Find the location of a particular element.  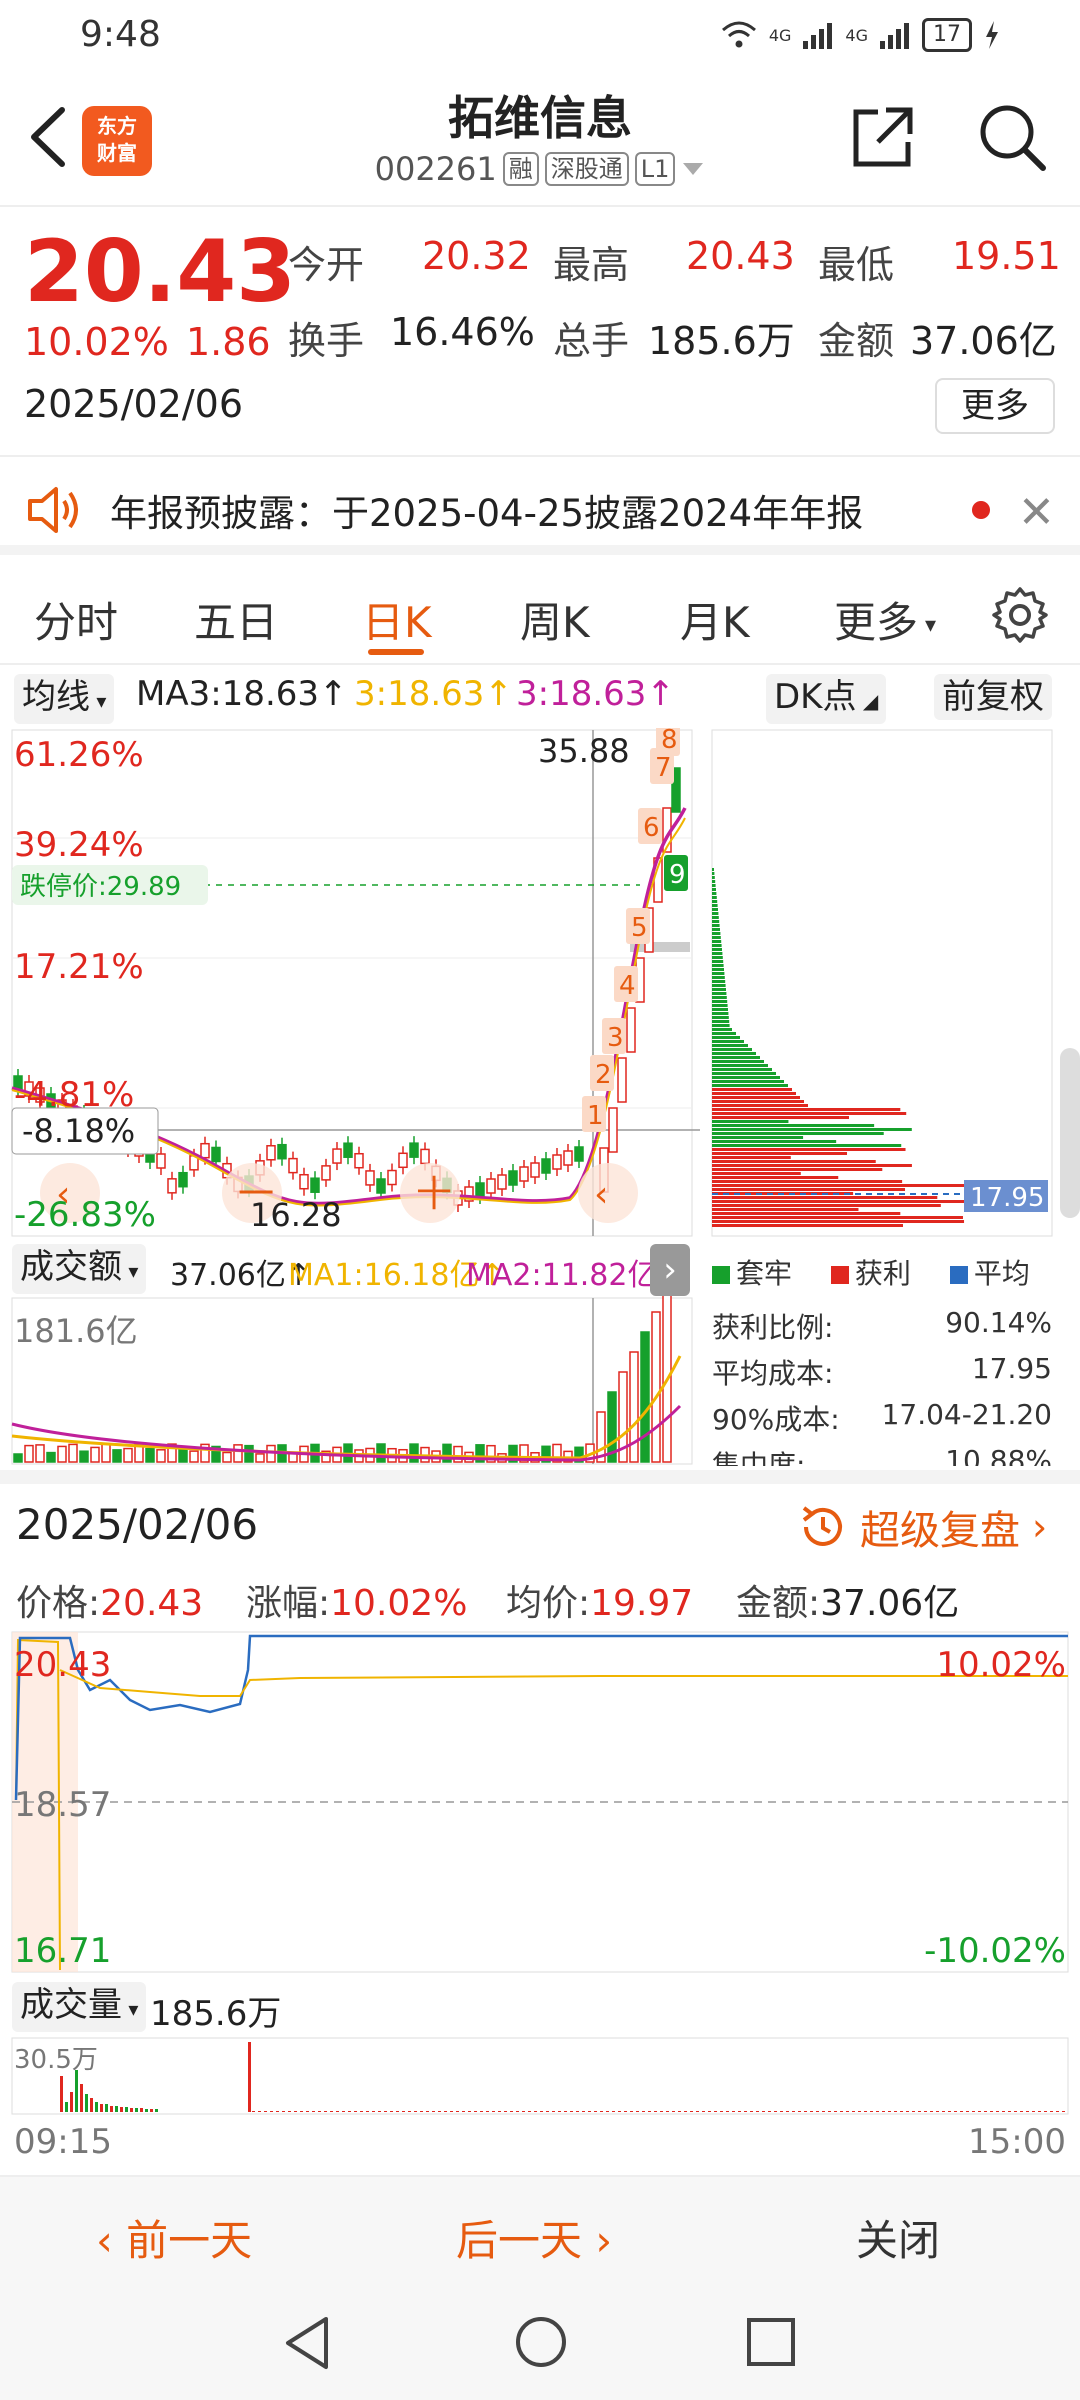

amount-chart: 181.6亿 is located at coordinates (350, 1381).